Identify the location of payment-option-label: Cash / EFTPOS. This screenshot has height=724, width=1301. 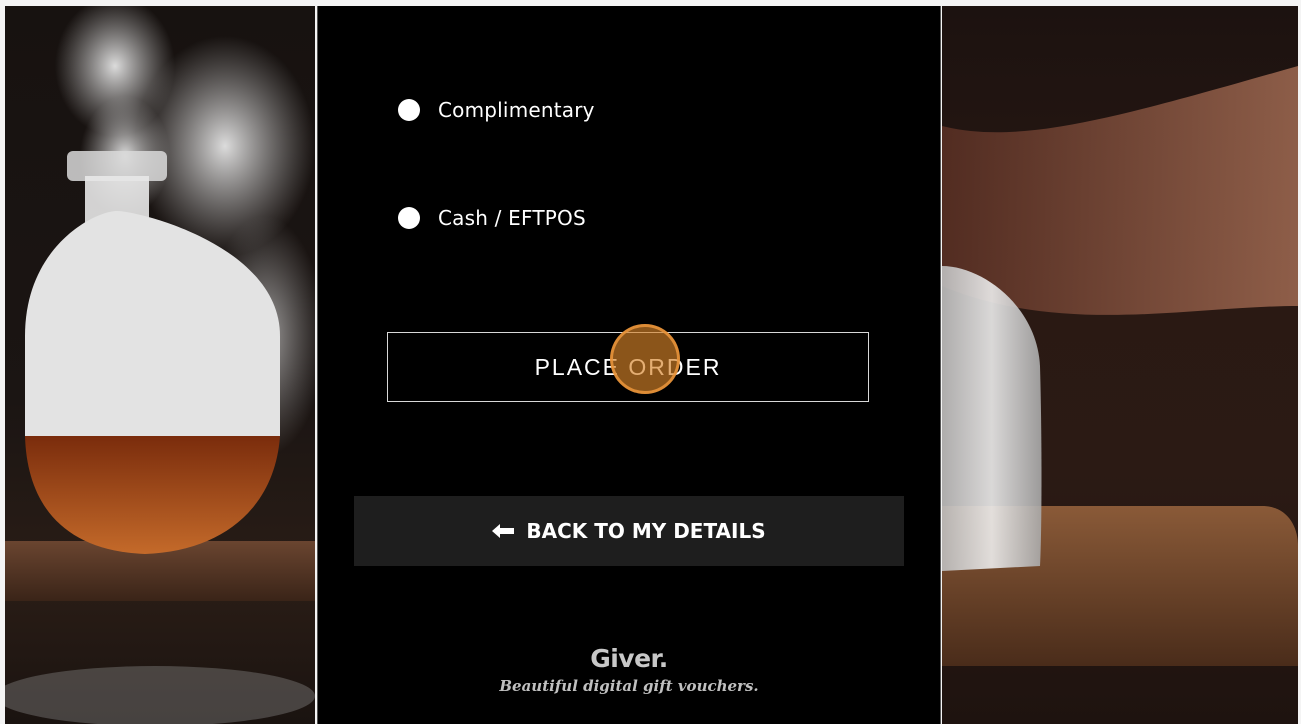
(512, 218).